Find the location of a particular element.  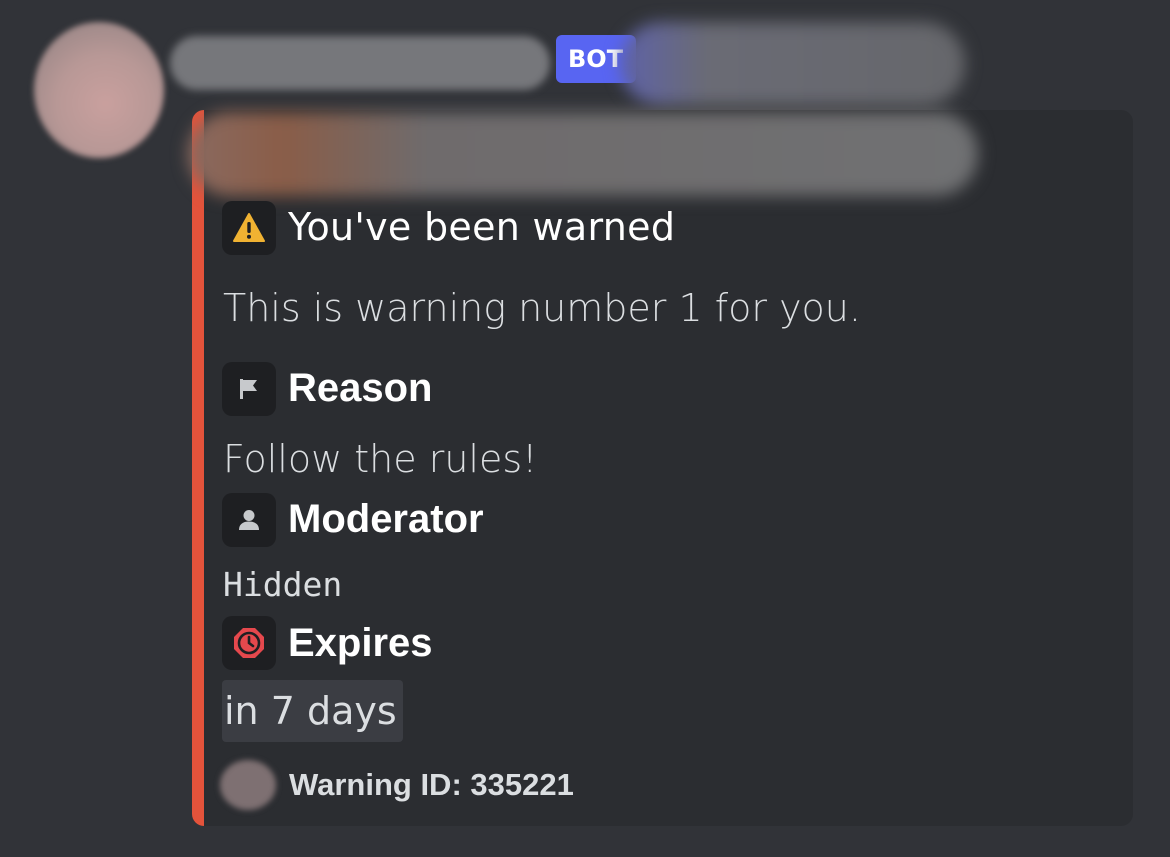

field-value-reason: Follow the rules! is located at coordinates (380, 459).